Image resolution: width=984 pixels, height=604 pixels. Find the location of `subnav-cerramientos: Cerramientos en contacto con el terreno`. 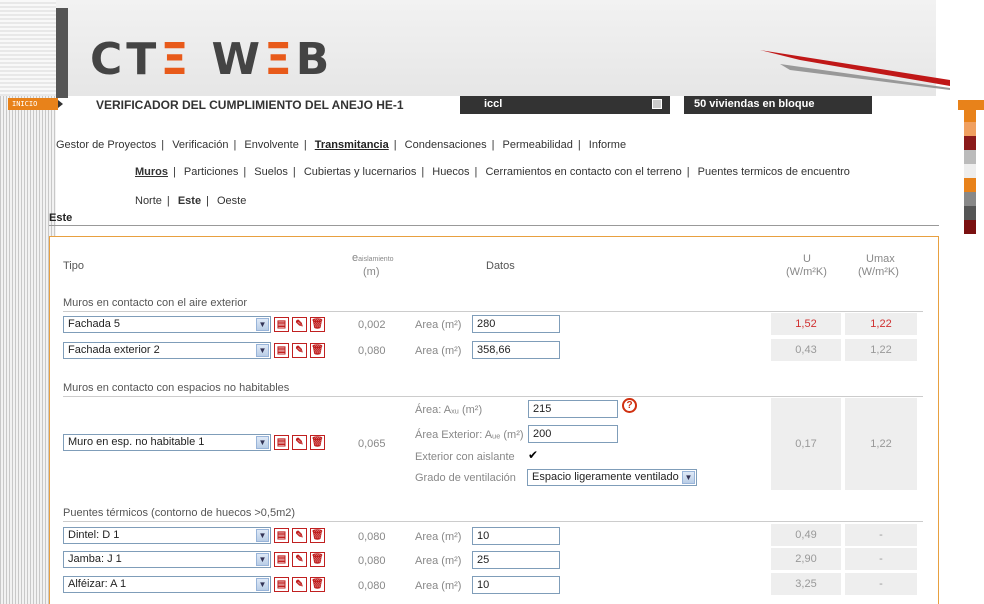

subnav-cerramientos: Cerramientos en contacto con el terreno is located at coordinates (583, 172).